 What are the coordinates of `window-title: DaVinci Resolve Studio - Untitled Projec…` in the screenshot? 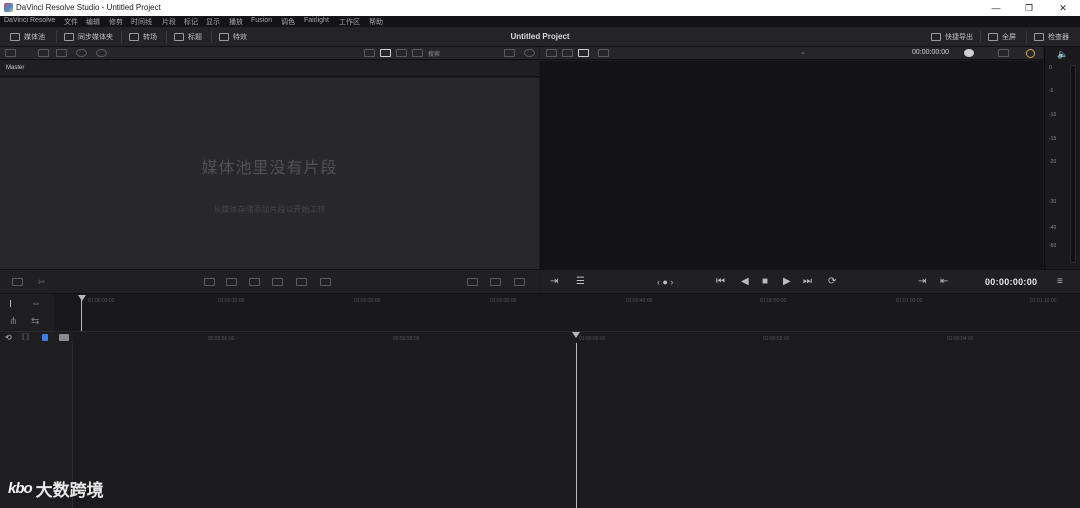 It's located at (88, 7).